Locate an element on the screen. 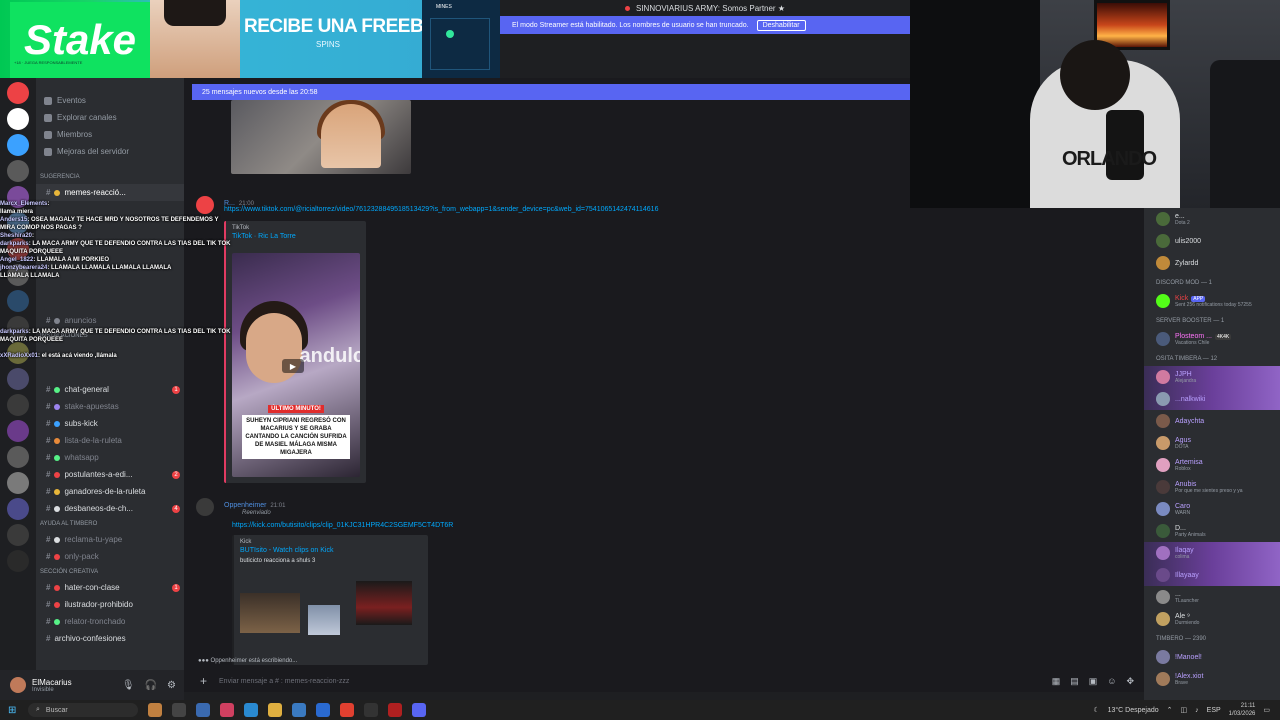 The height and width of the screenshot is (720, 1280). emoji-icon: ☺ is located at coordinates (1111, 681).